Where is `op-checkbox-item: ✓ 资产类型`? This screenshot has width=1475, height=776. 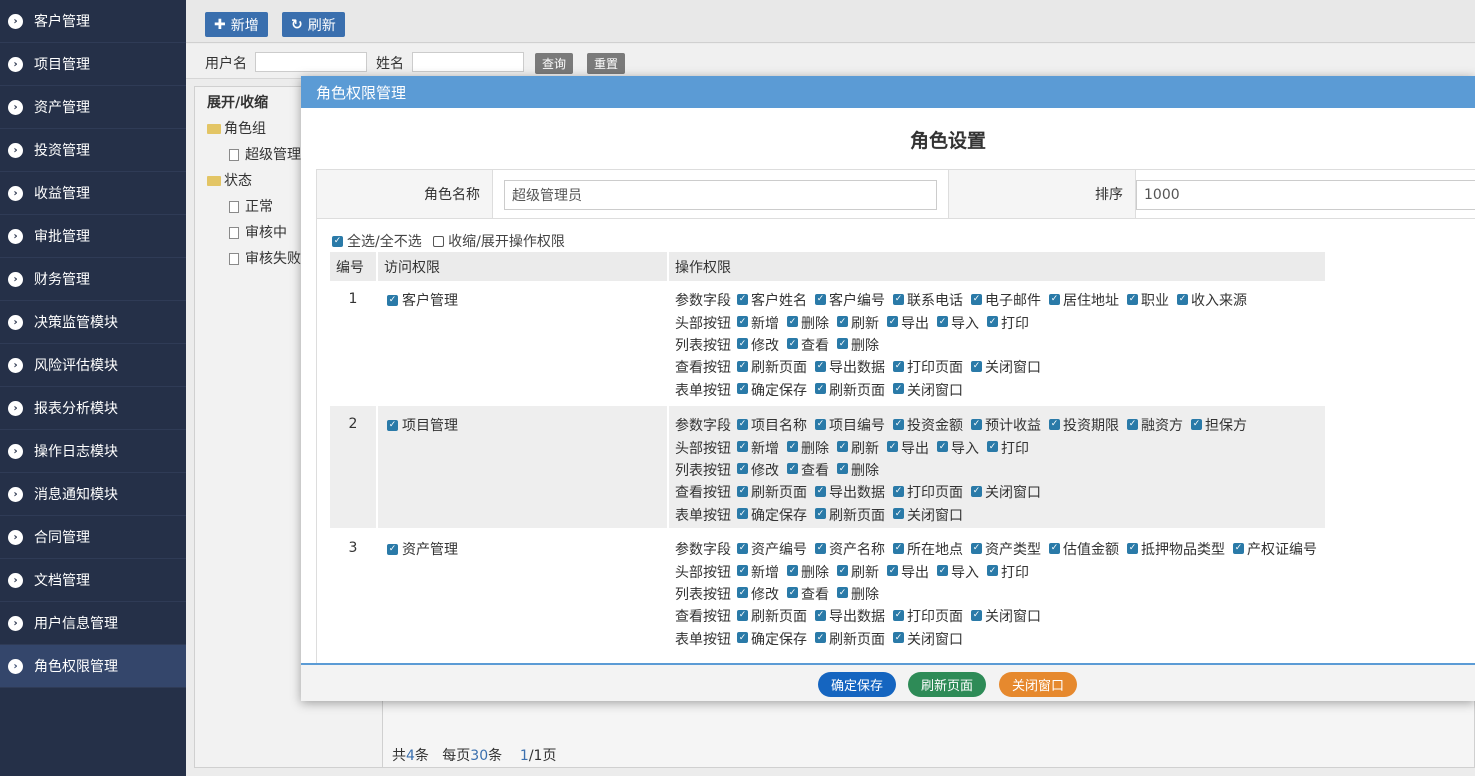 op-checkbox-item: ✓ 资产类型 is located at coordinates (1006, 549).